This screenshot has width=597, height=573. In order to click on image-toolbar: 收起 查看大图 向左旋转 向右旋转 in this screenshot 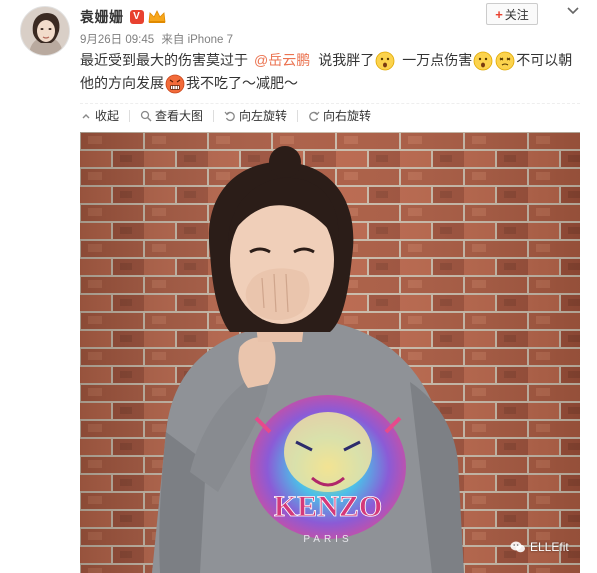, I will do `click(330, 115)`.